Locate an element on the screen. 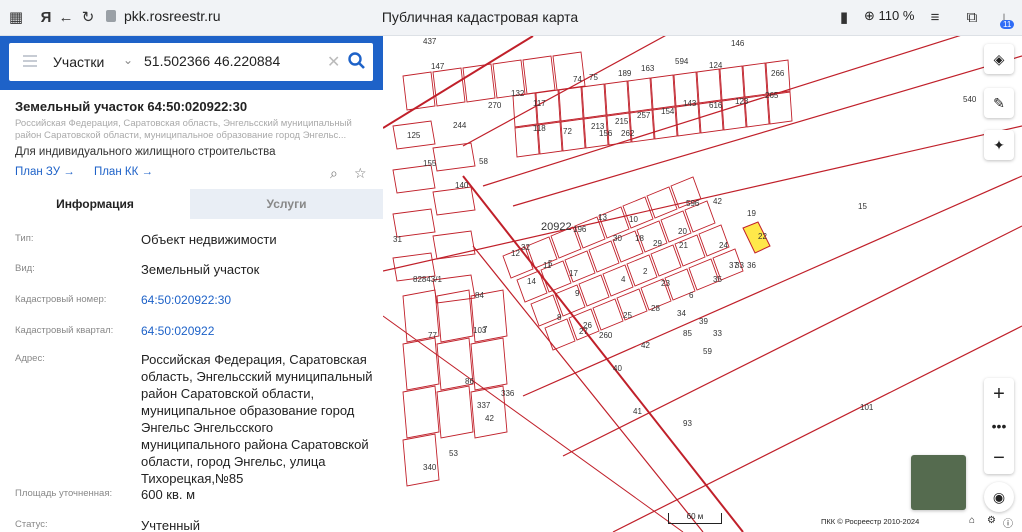 The width and height of the screenshot is (1022, 532). parcel-number-label: 9 is located at coordinates (577, 293).